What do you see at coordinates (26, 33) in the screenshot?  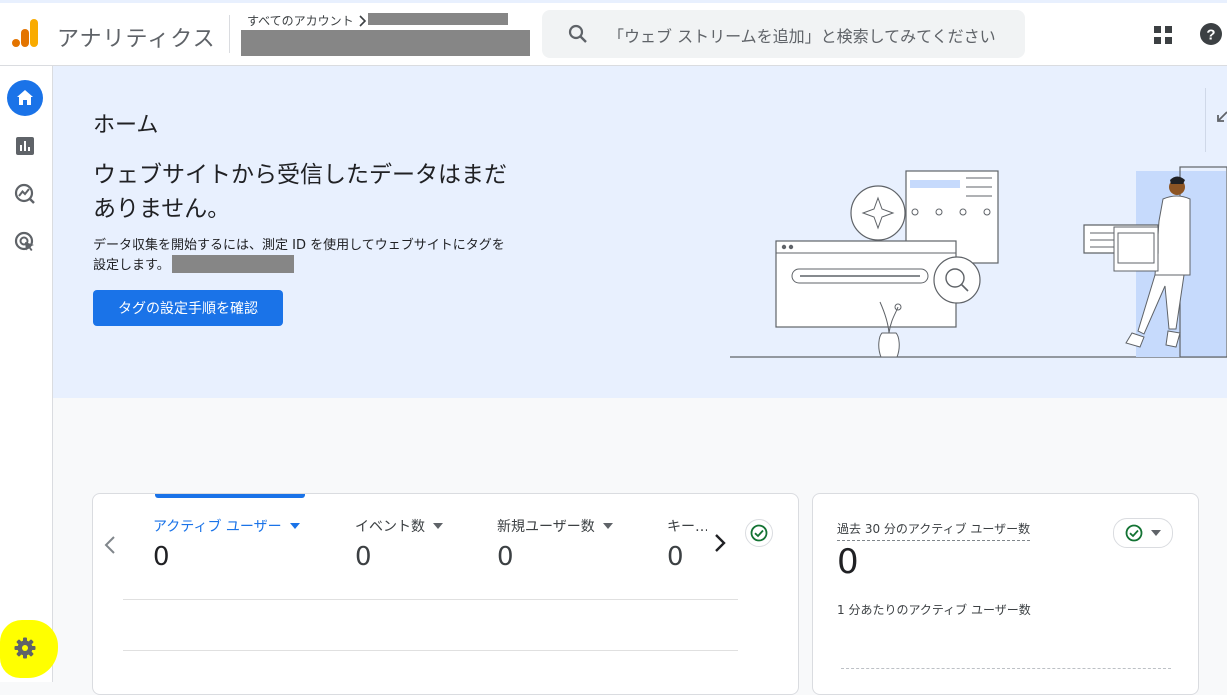 I see `analytics-logo` at bounding box center [26, 33].